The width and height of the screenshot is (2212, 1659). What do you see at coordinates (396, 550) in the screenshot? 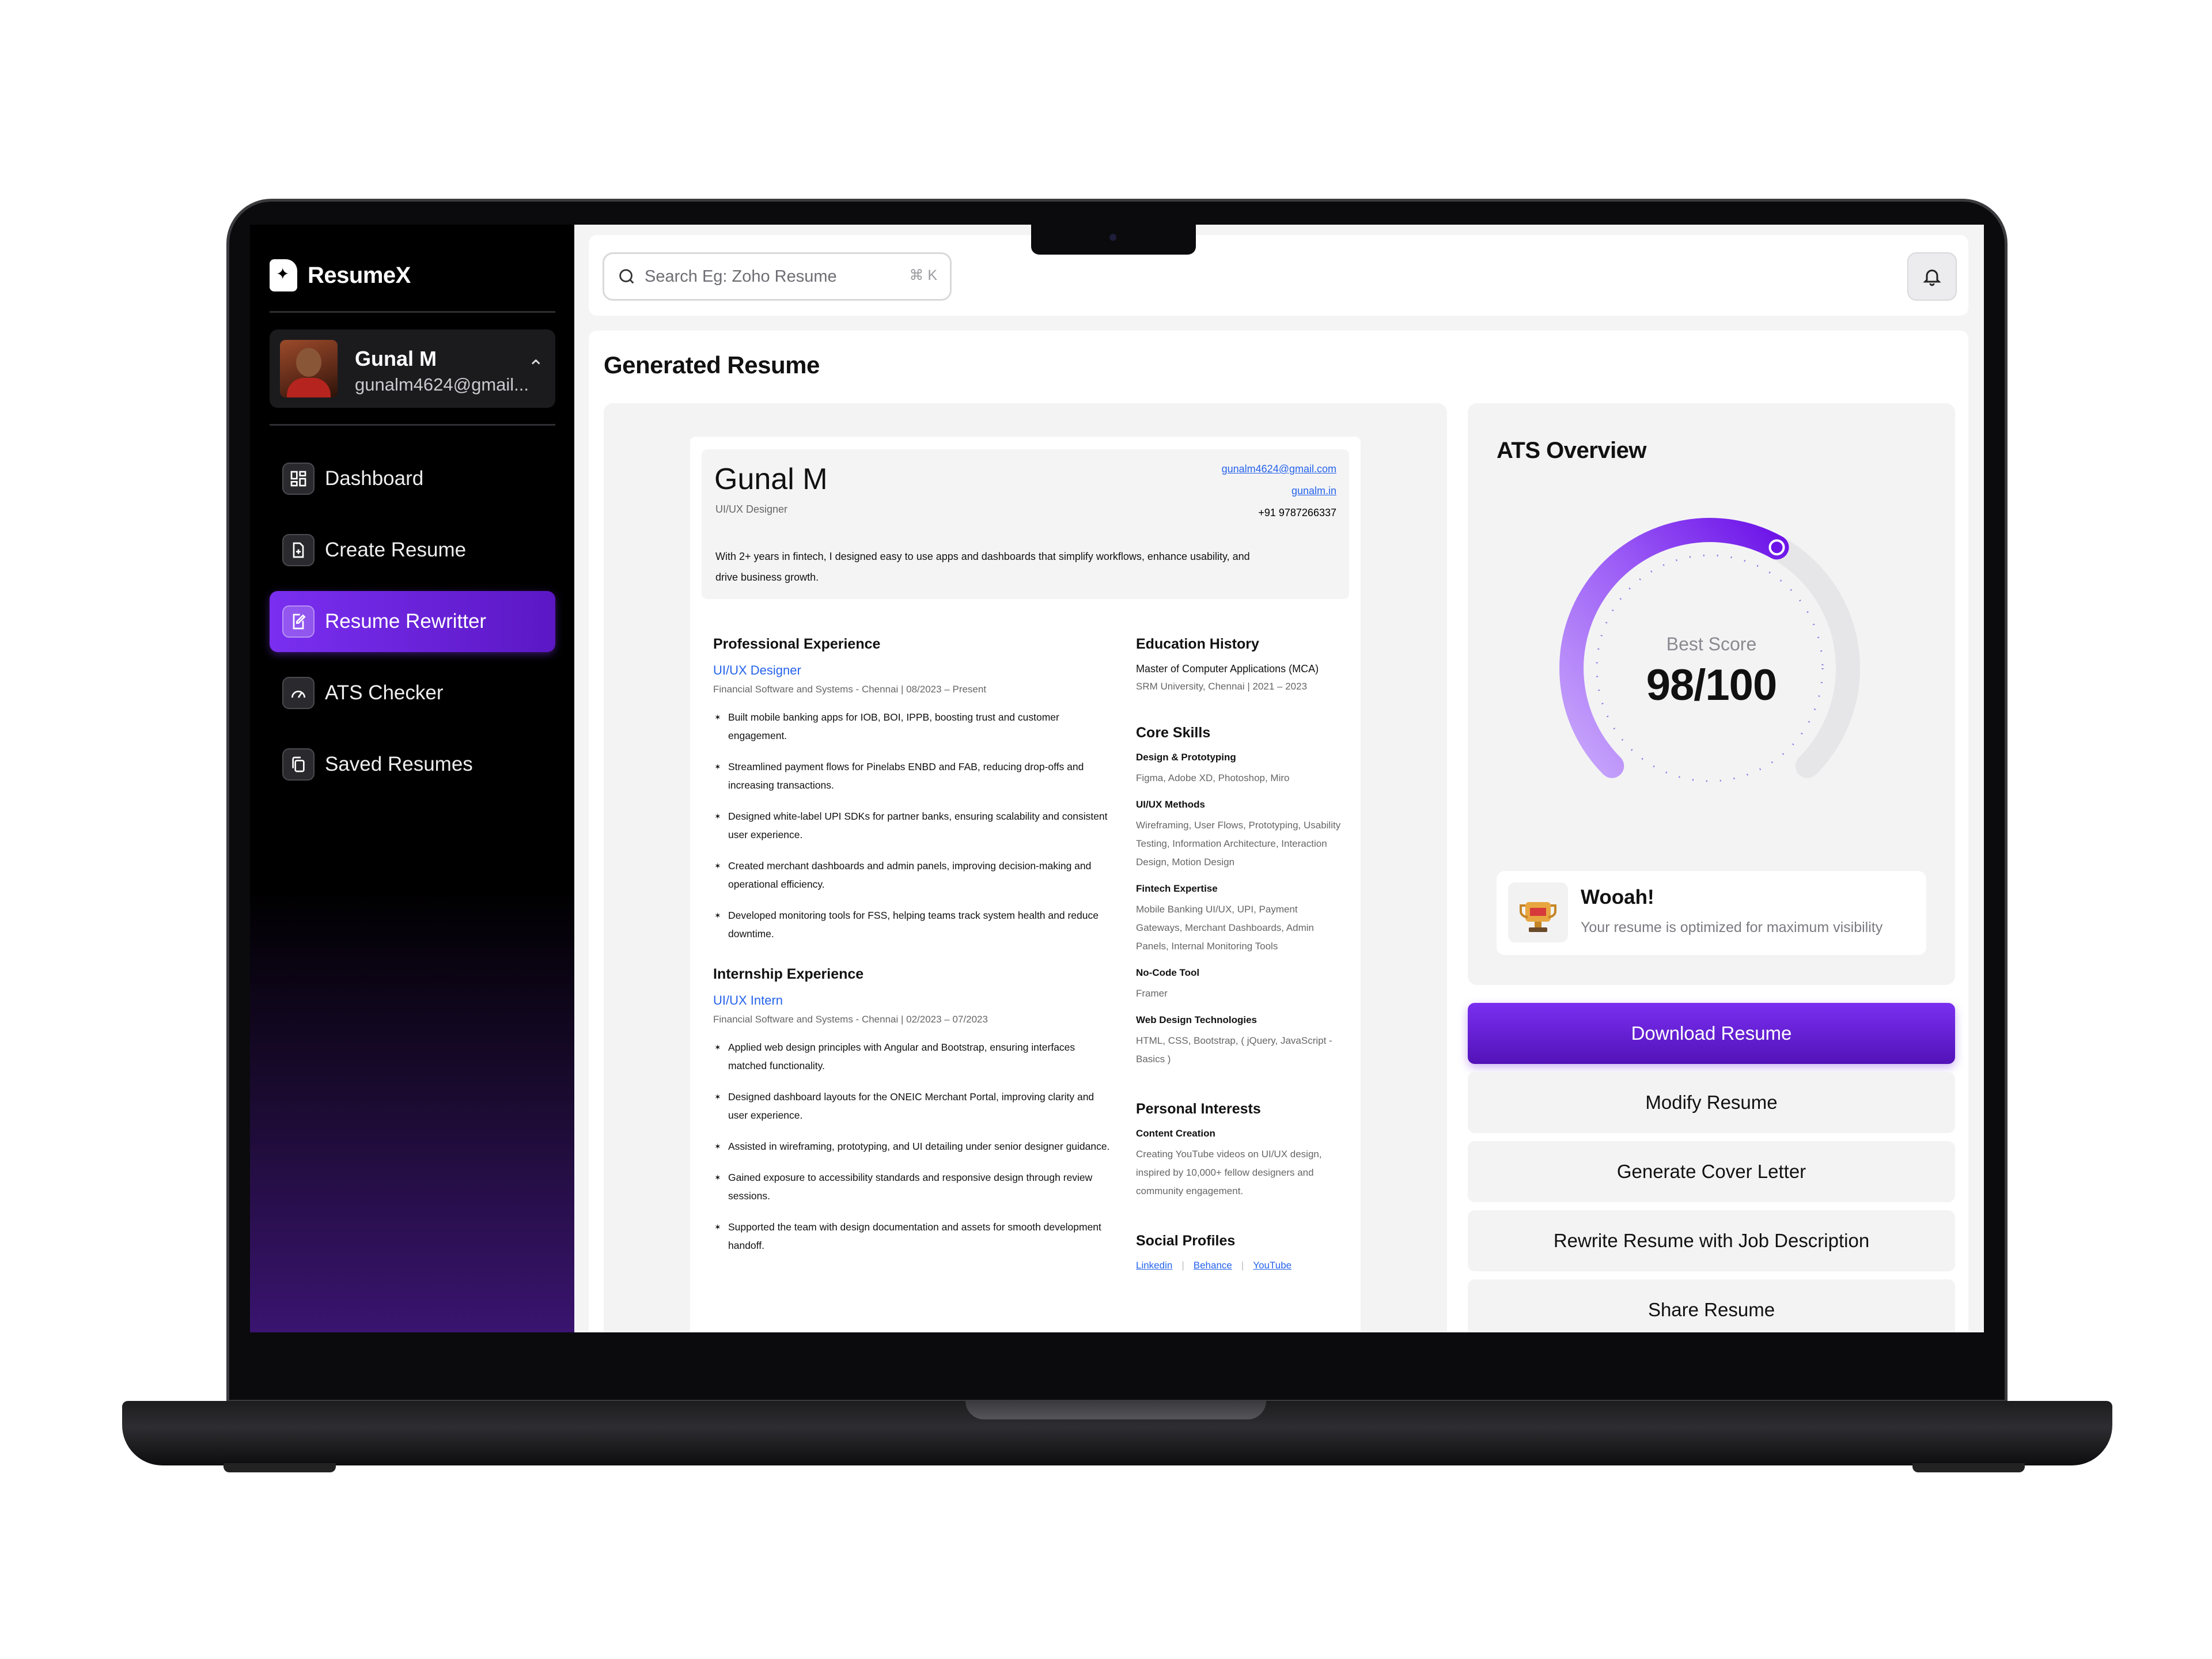
I see `sidebar-item-label: Create Resume` at bounding box center [396, 550].